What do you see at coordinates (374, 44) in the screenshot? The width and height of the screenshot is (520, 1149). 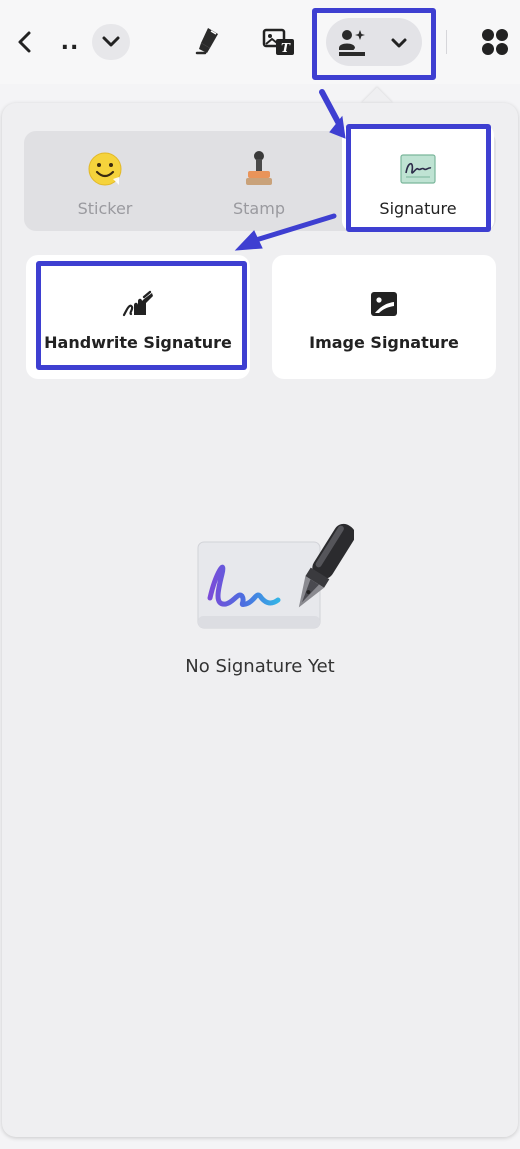 I see `signature-tool-highlight` at bounding box center [374, 44].